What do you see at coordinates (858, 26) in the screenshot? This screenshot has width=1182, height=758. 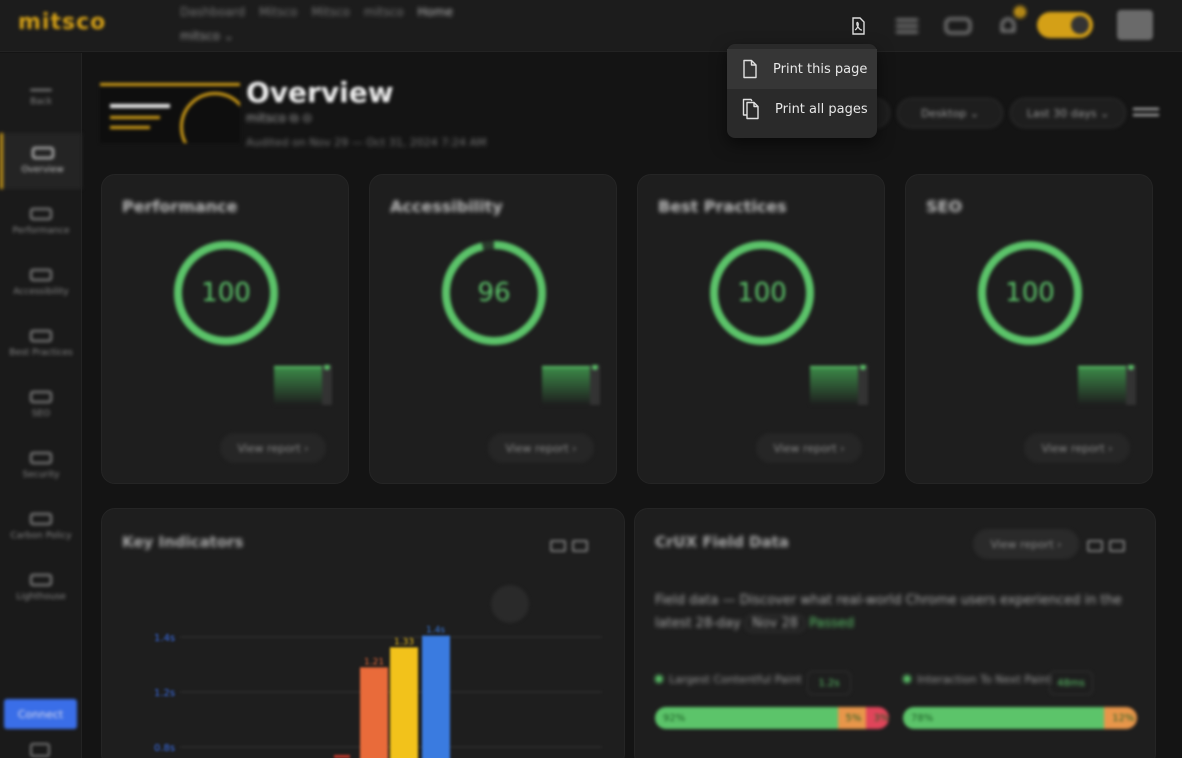 I see `pdf-export-icon` at bounding box center [858, 26].